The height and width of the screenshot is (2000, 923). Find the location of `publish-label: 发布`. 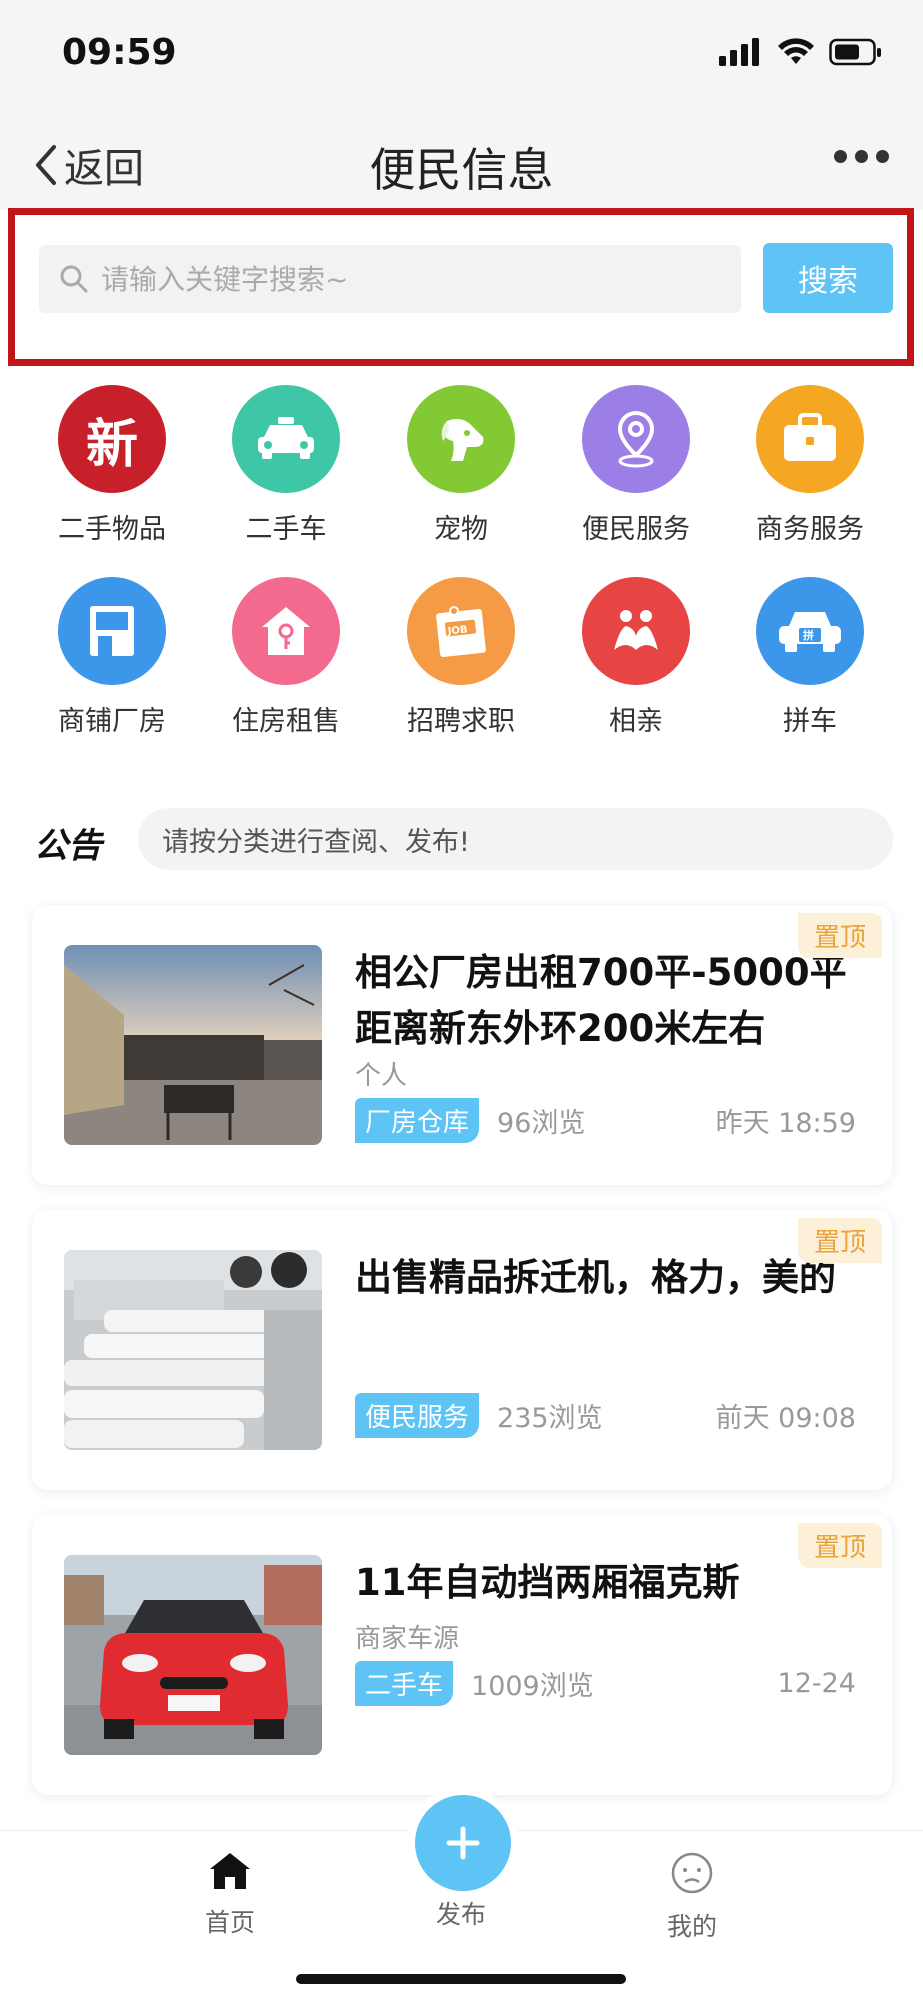

publish-label: 发布 is located at coordinates (460, 1914).